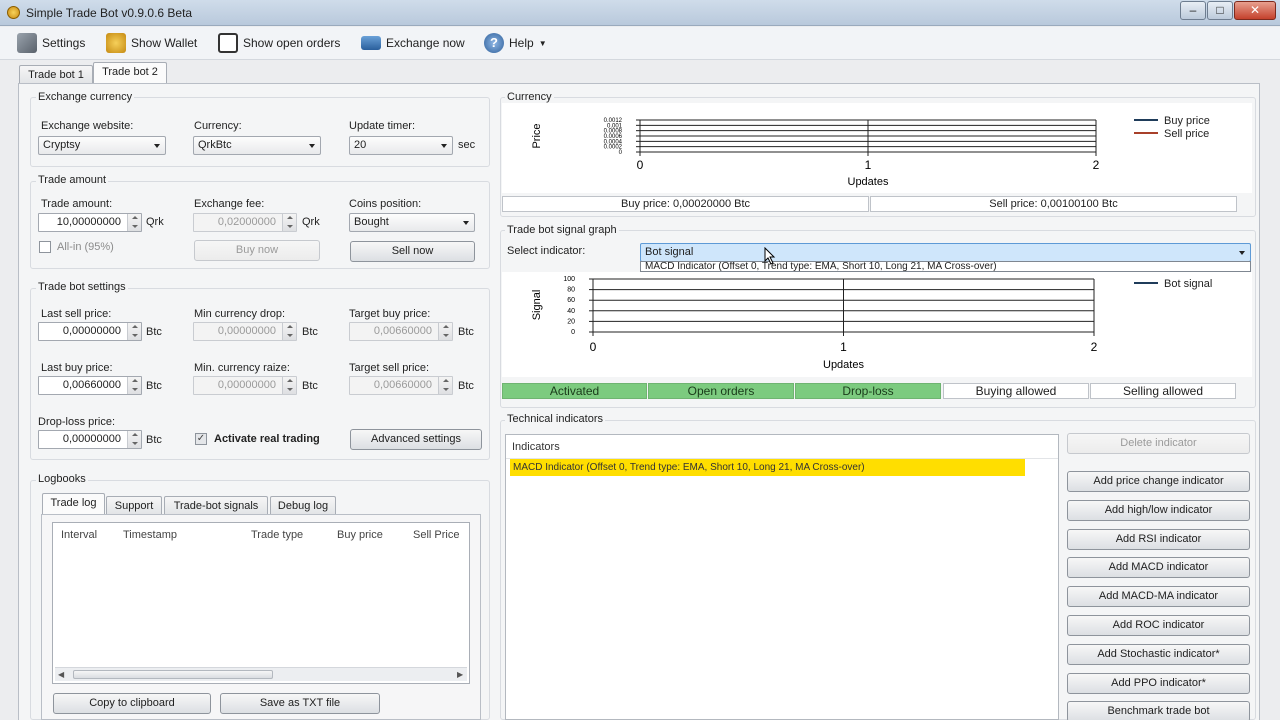  Describe the element at coordinates (1158, 481) in the screenshot. I see `indicator-action-button: Add price change indicator` at that location.